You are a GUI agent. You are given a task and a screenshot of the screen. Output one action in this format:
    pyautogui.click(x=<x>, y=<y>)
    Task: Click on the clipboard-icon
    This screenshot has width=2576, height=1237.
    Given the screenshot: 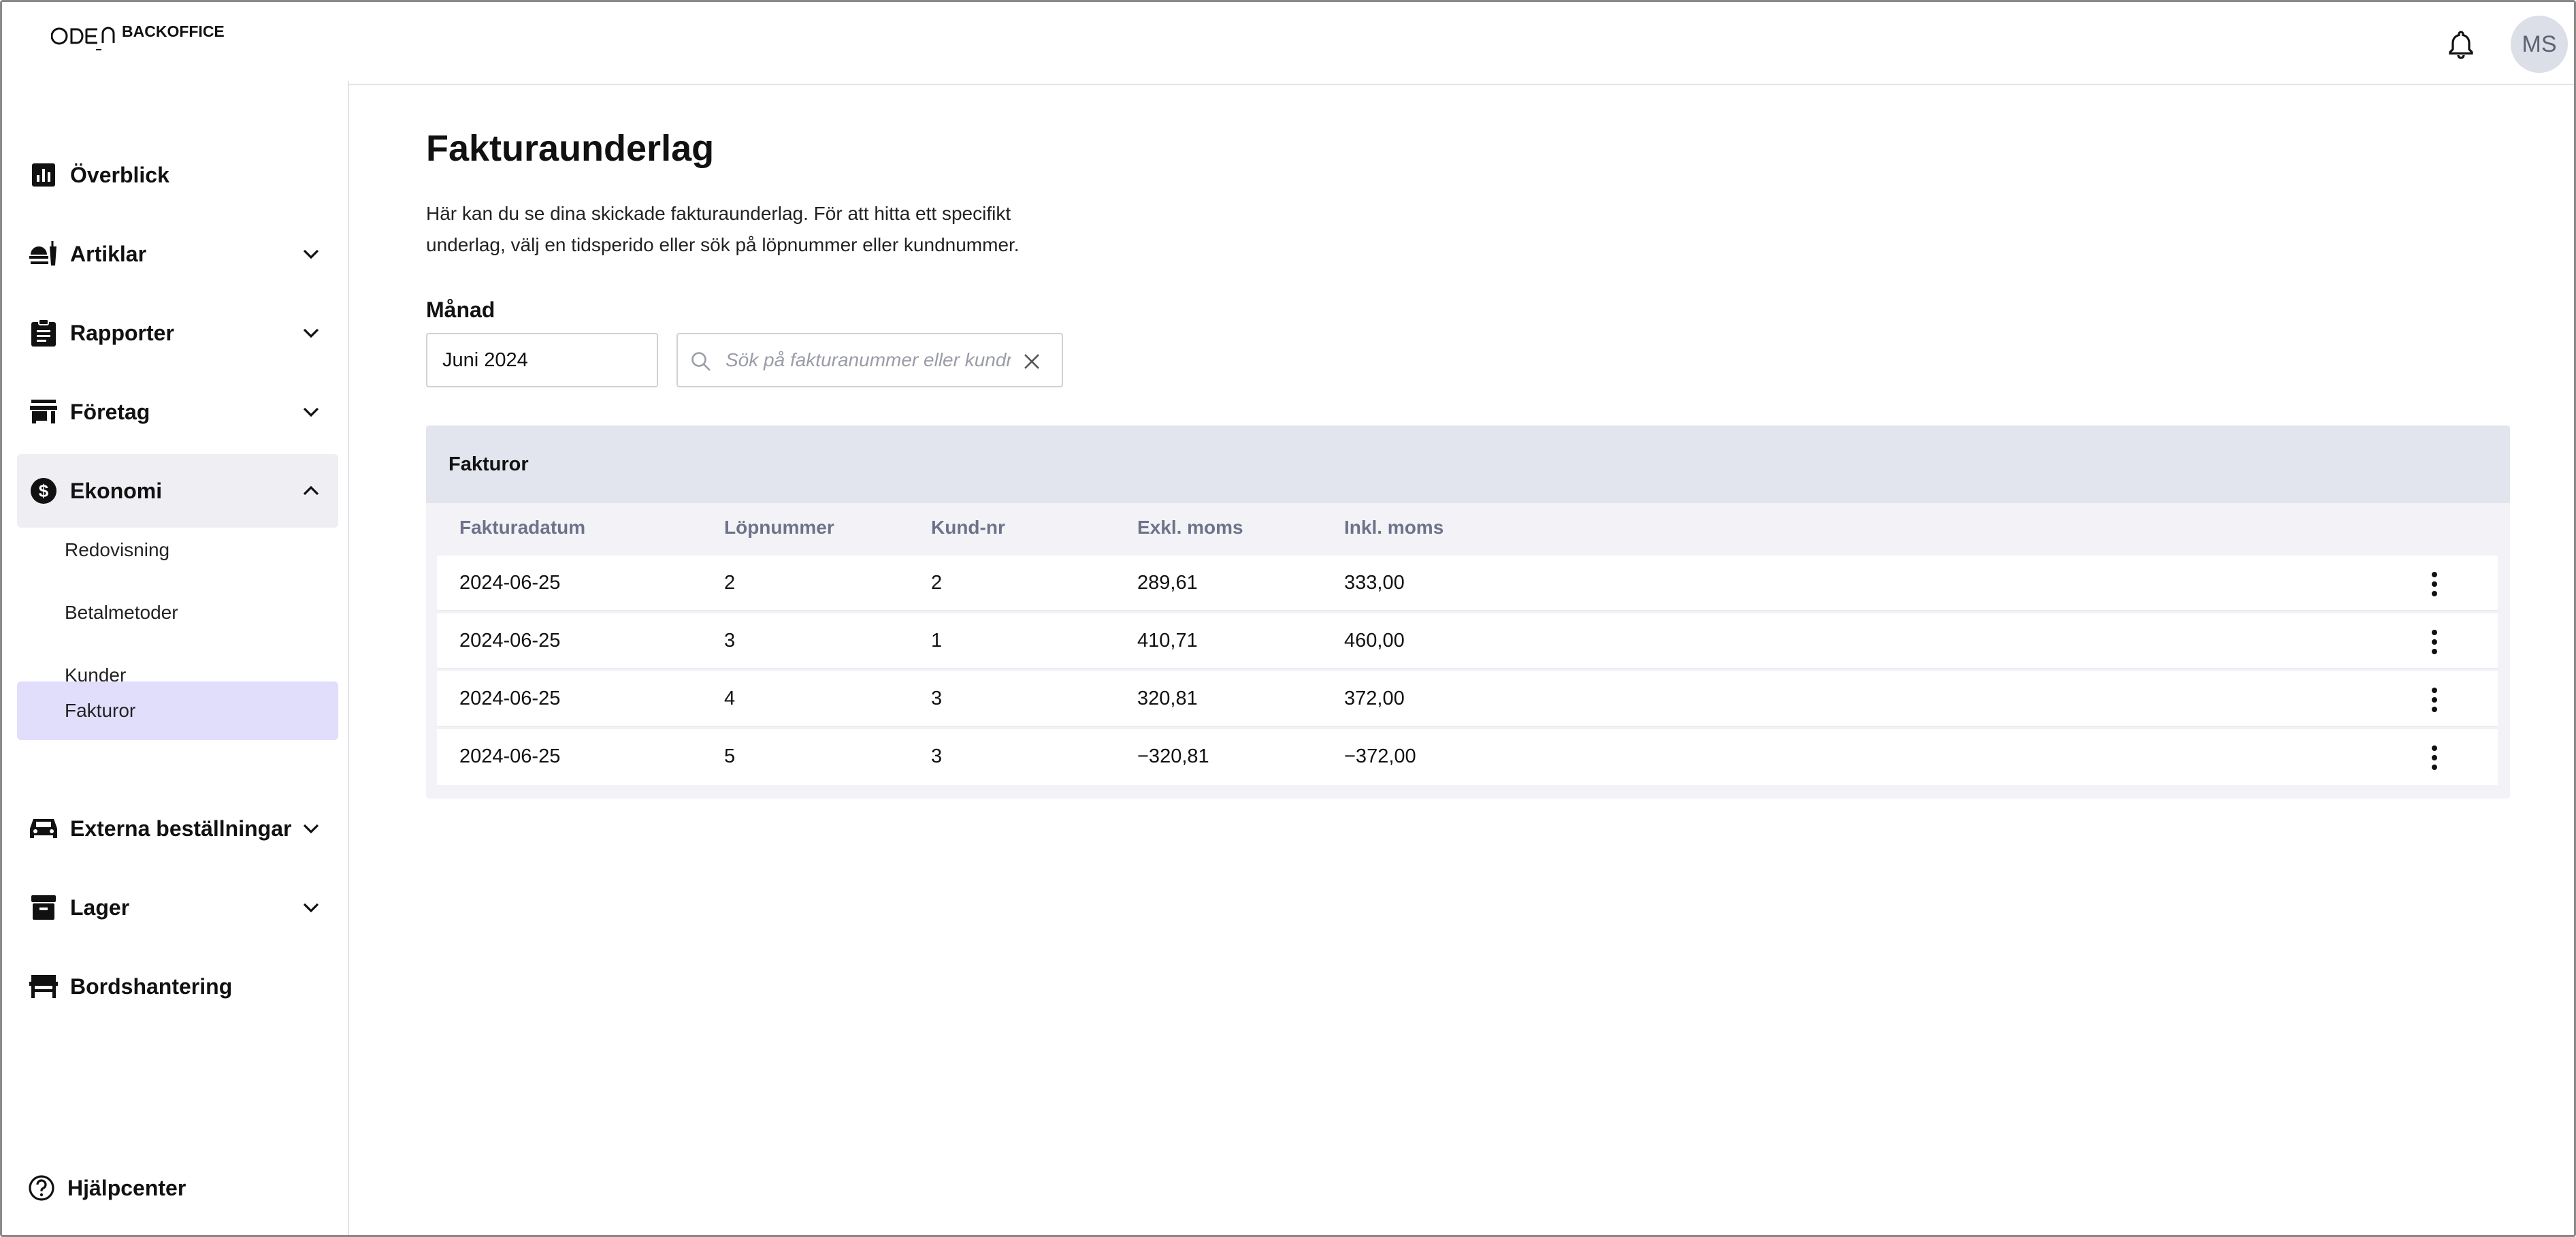 What is the action you would take?
    pyautogui.click(x=43, y=333)
    